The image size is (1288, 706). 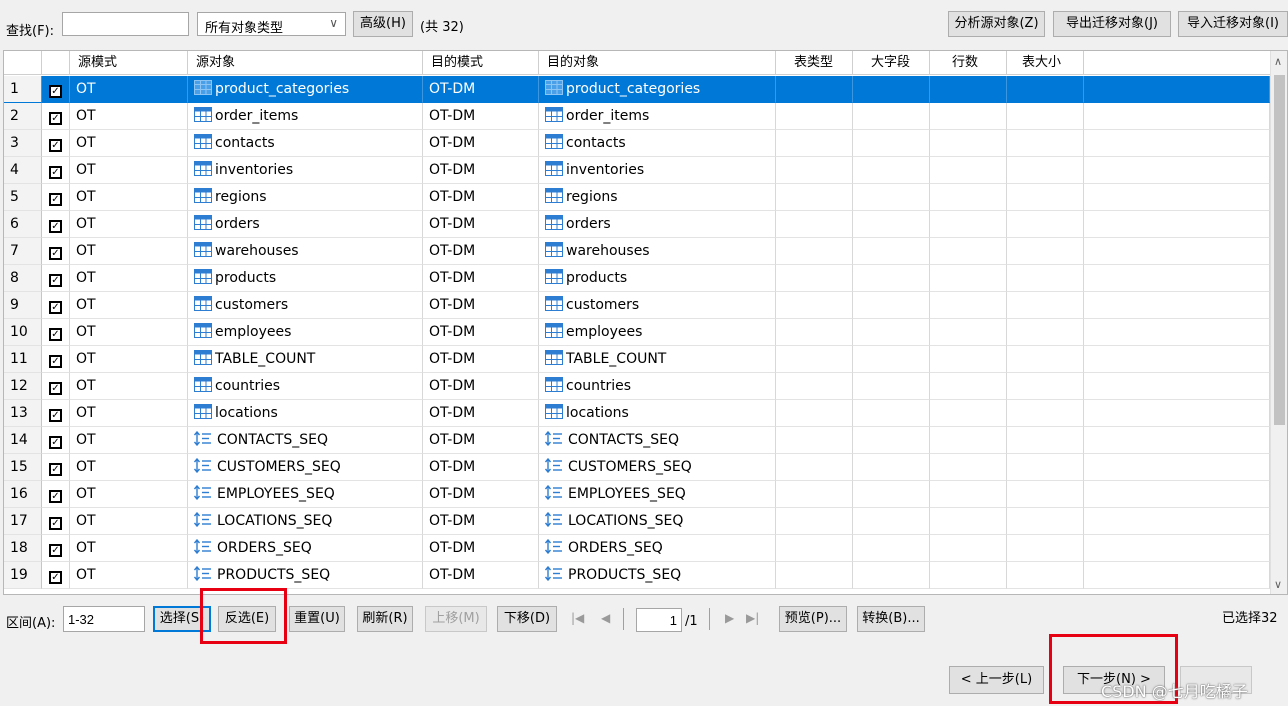 I want to click on table-row: 8 ✓ OT products OT-DM products, so click(x=637, y=278).